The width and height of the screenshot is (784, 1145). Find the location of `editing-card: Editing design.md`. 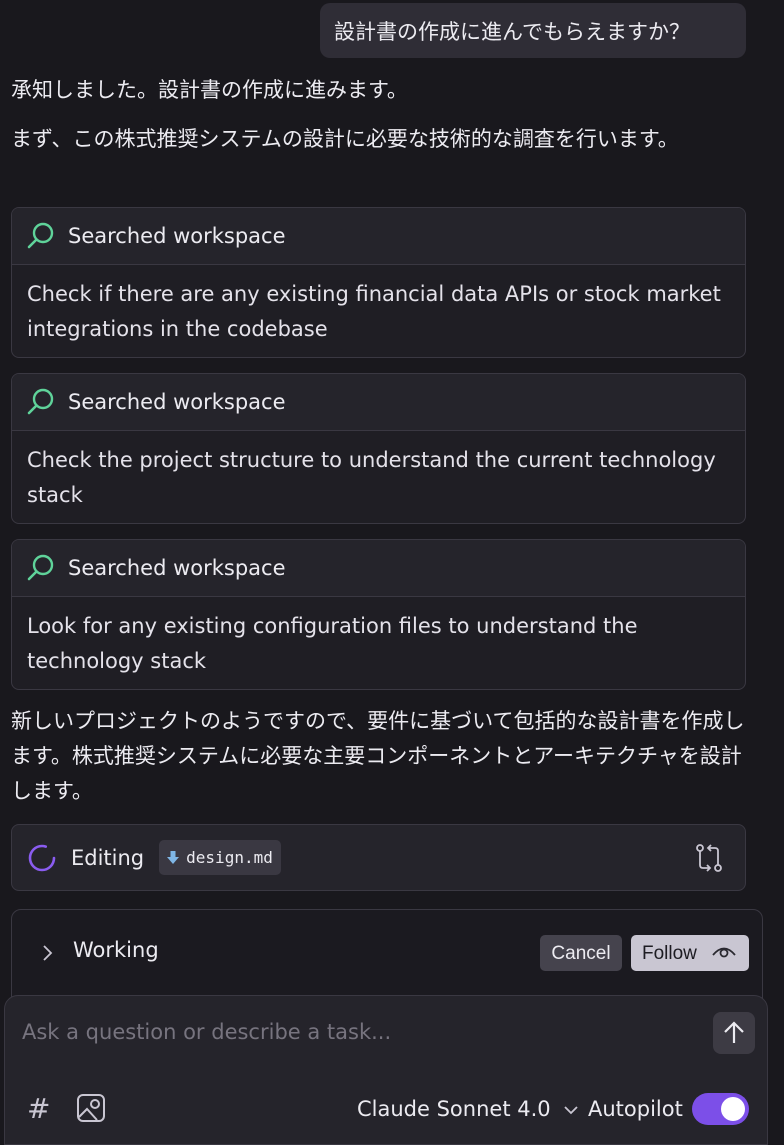

editing-card: Editing design.md is located at coordinates (378, 857).